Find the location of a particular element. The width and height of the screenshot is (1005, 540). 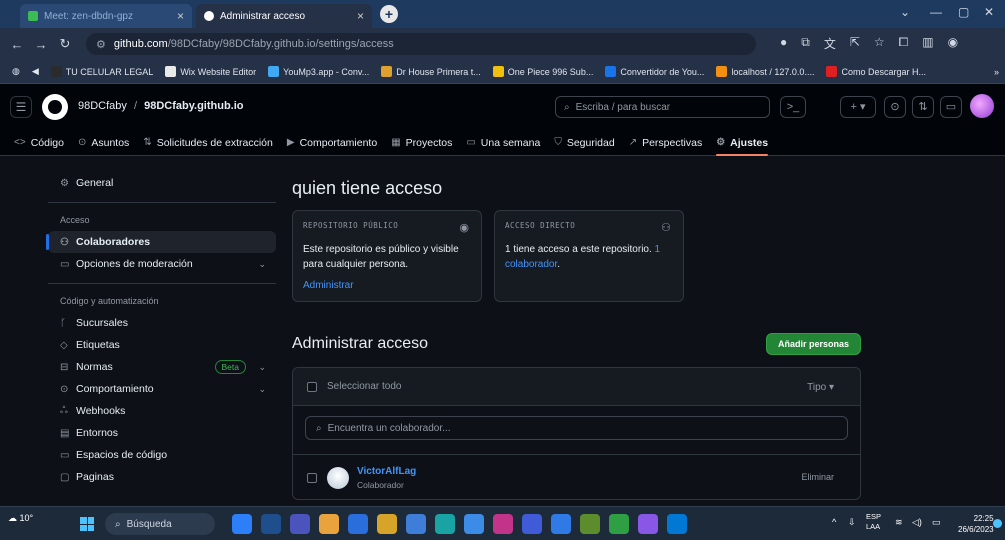

sidebar-item-normas: ⊟ Normas Beta ⌄ is located at coordinates (162, 367).